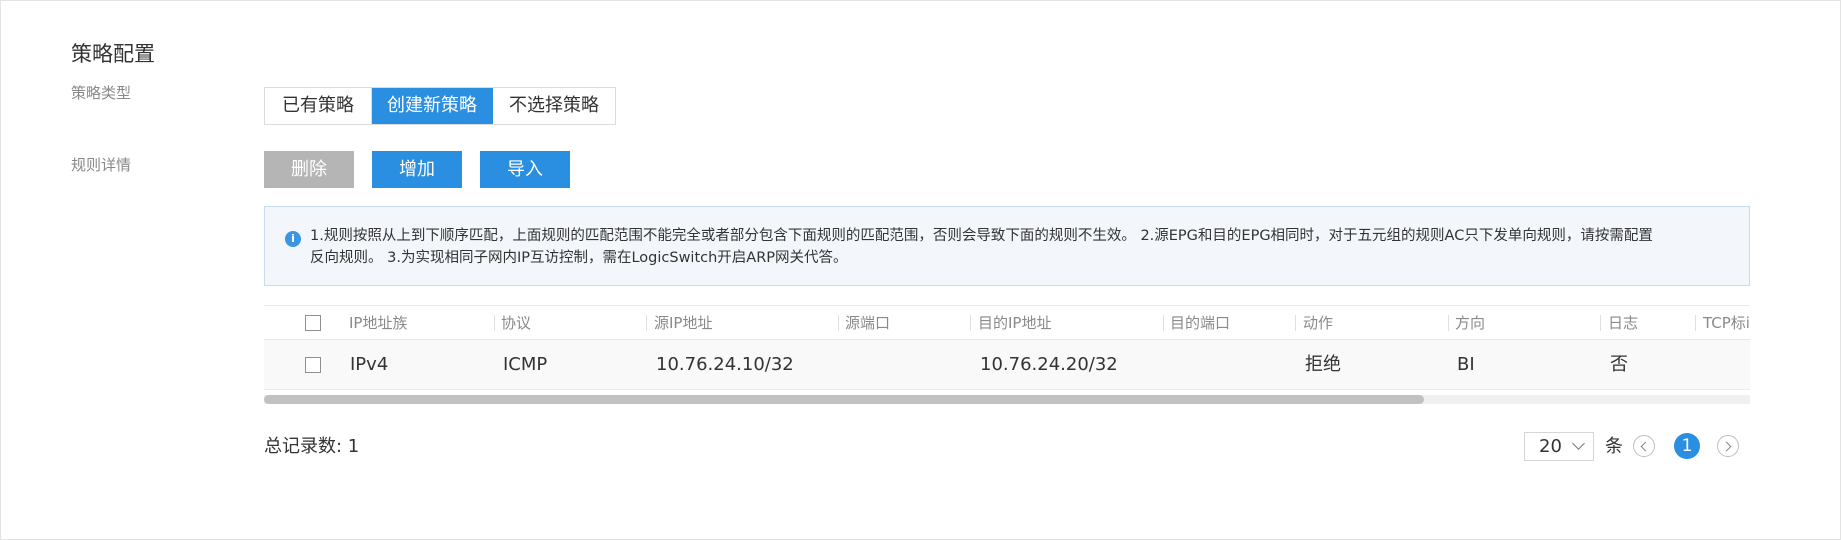  I want to click on total-records: 总记录数: 1, so click(312, 446).